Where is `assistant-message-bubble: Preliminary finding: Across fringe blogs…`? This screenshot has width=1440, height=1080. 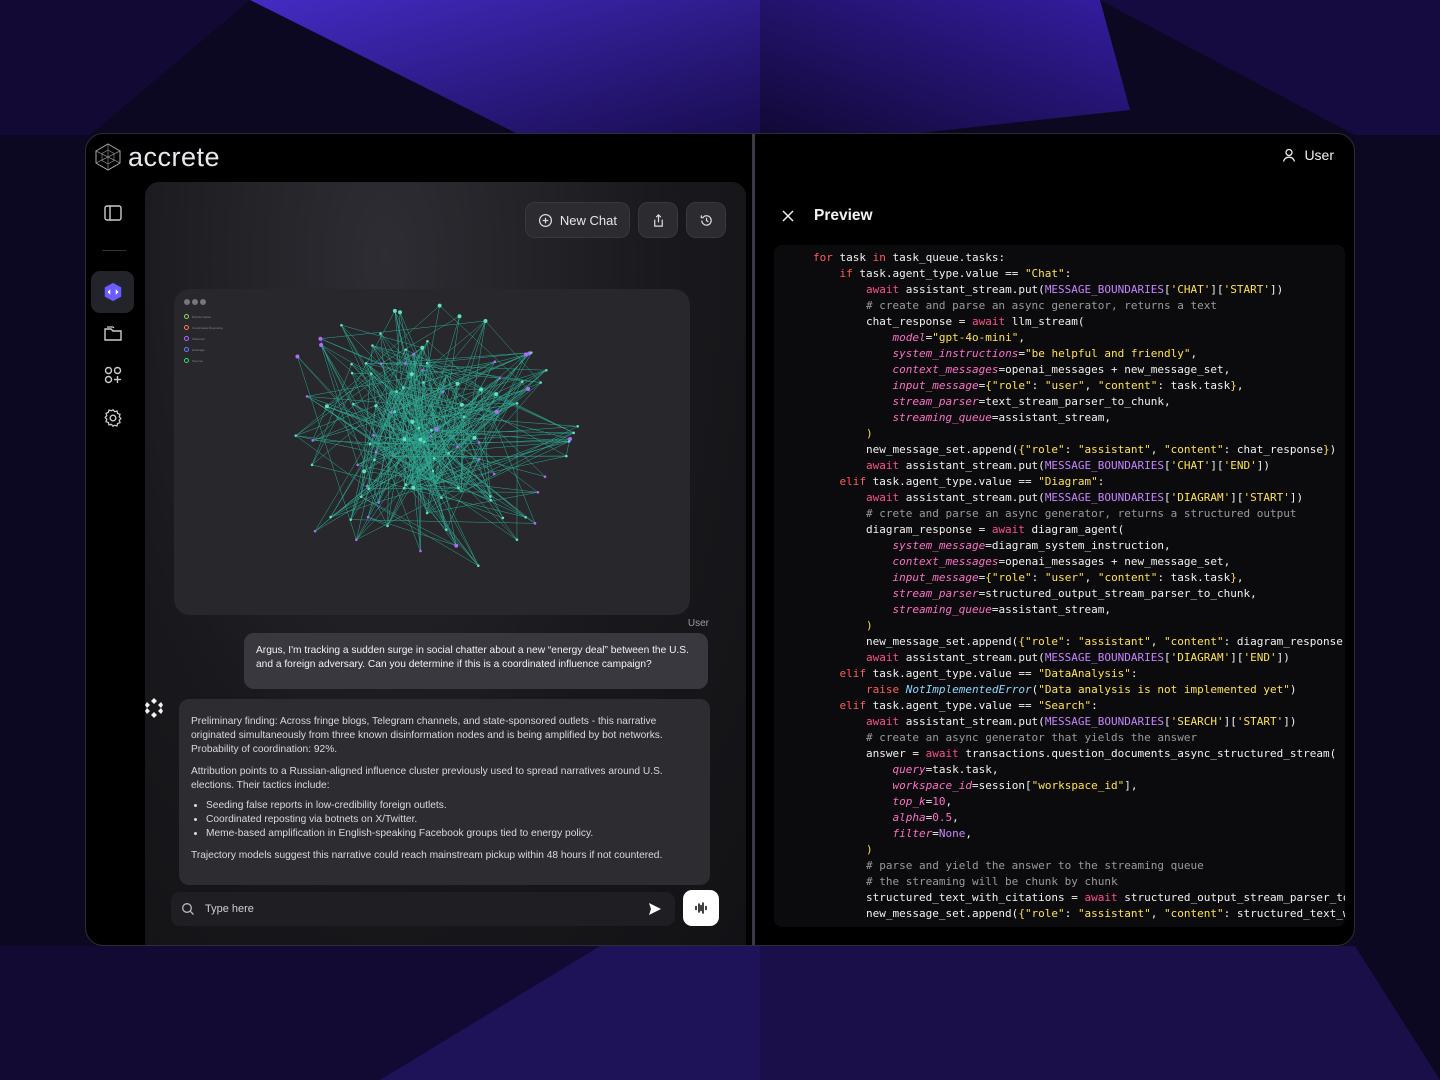 assistant-message-bubble: Preliminary finding: Across fringe blogs… is located at coordinates (444, 792).